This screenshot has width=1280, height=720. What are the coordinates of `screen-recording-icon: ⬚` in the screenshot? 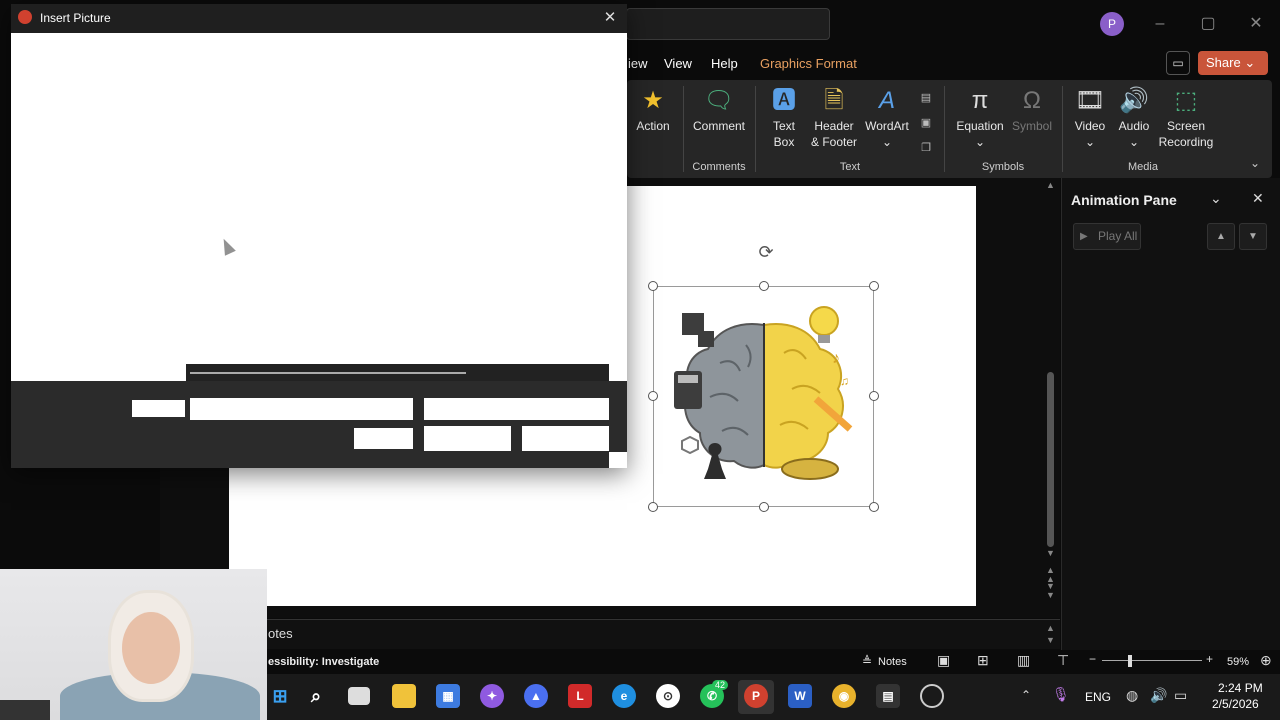 It's located at (1186, 100).